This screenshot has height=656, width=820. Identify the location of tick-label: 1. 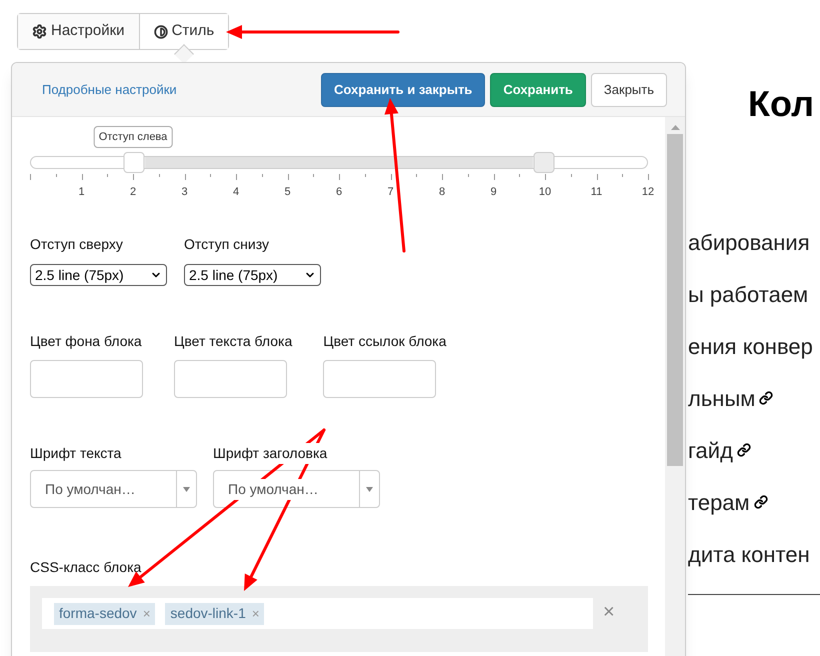
(81, 192).